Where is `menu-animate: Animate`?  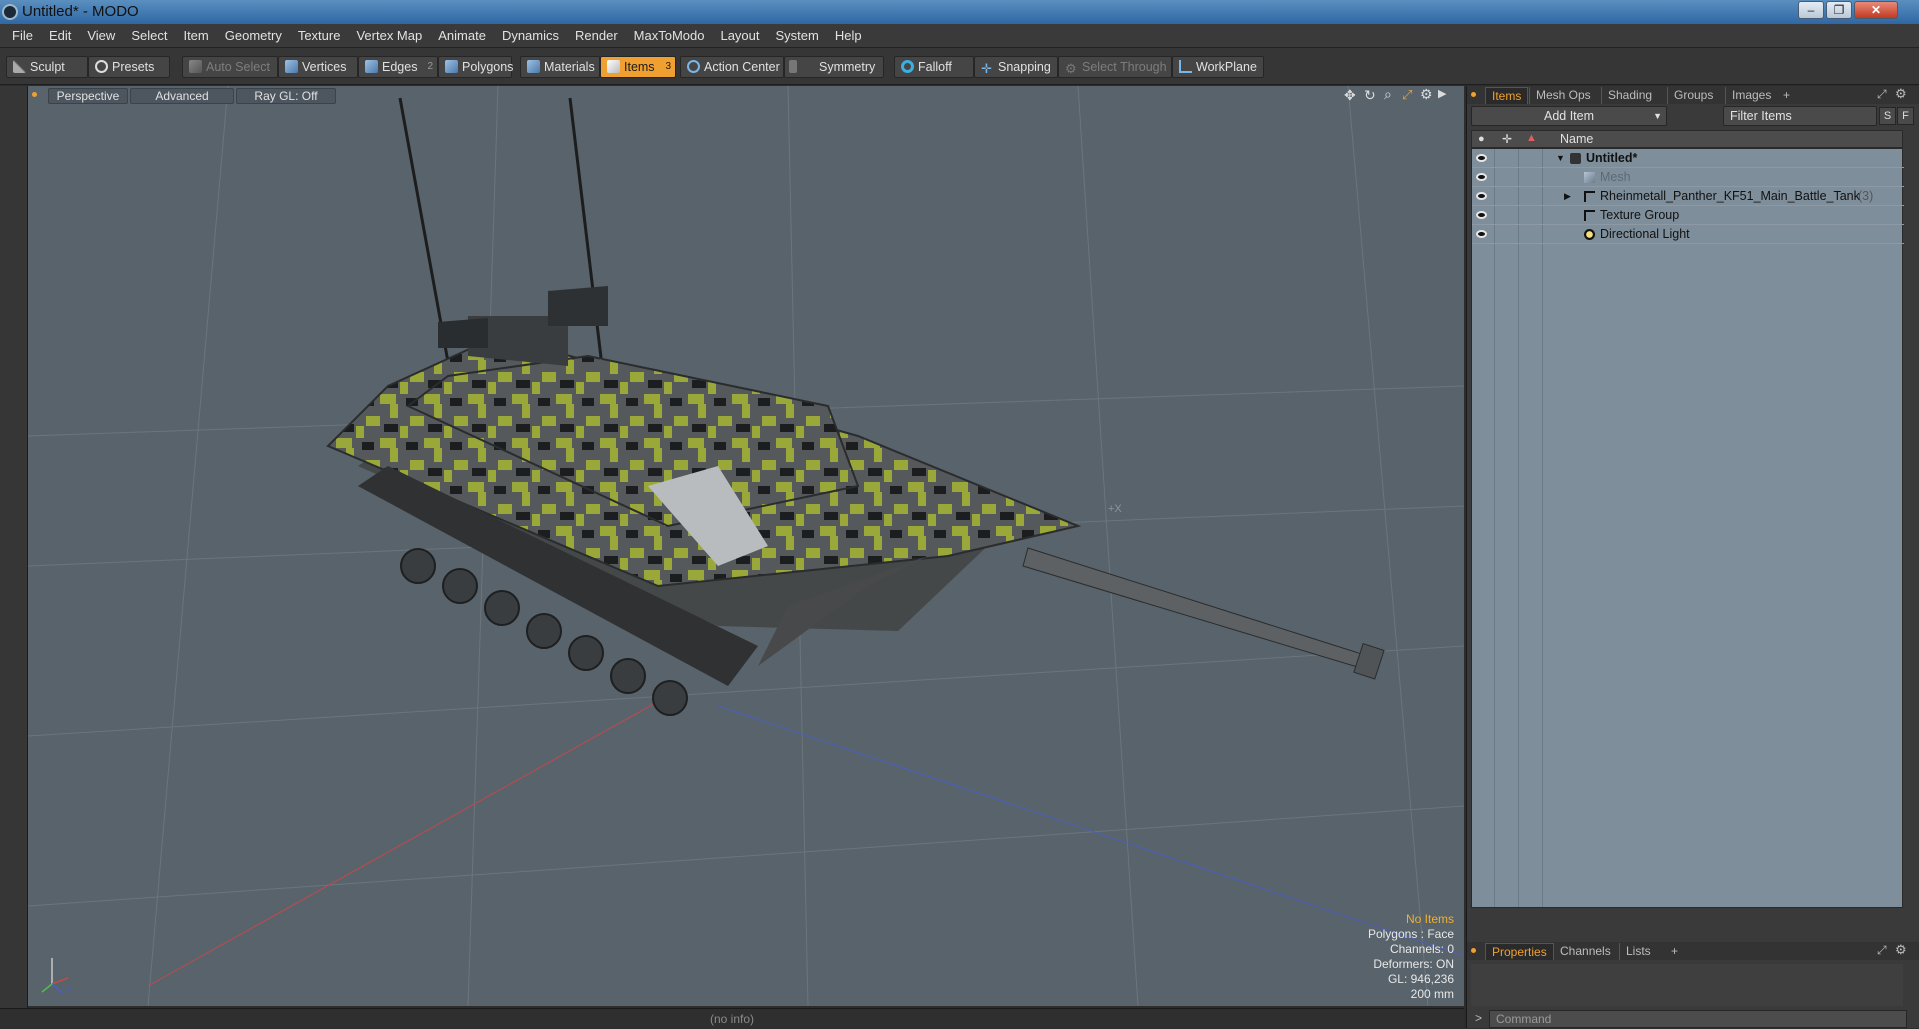 menu-animate: Animate is located at coordinates (462, 36).